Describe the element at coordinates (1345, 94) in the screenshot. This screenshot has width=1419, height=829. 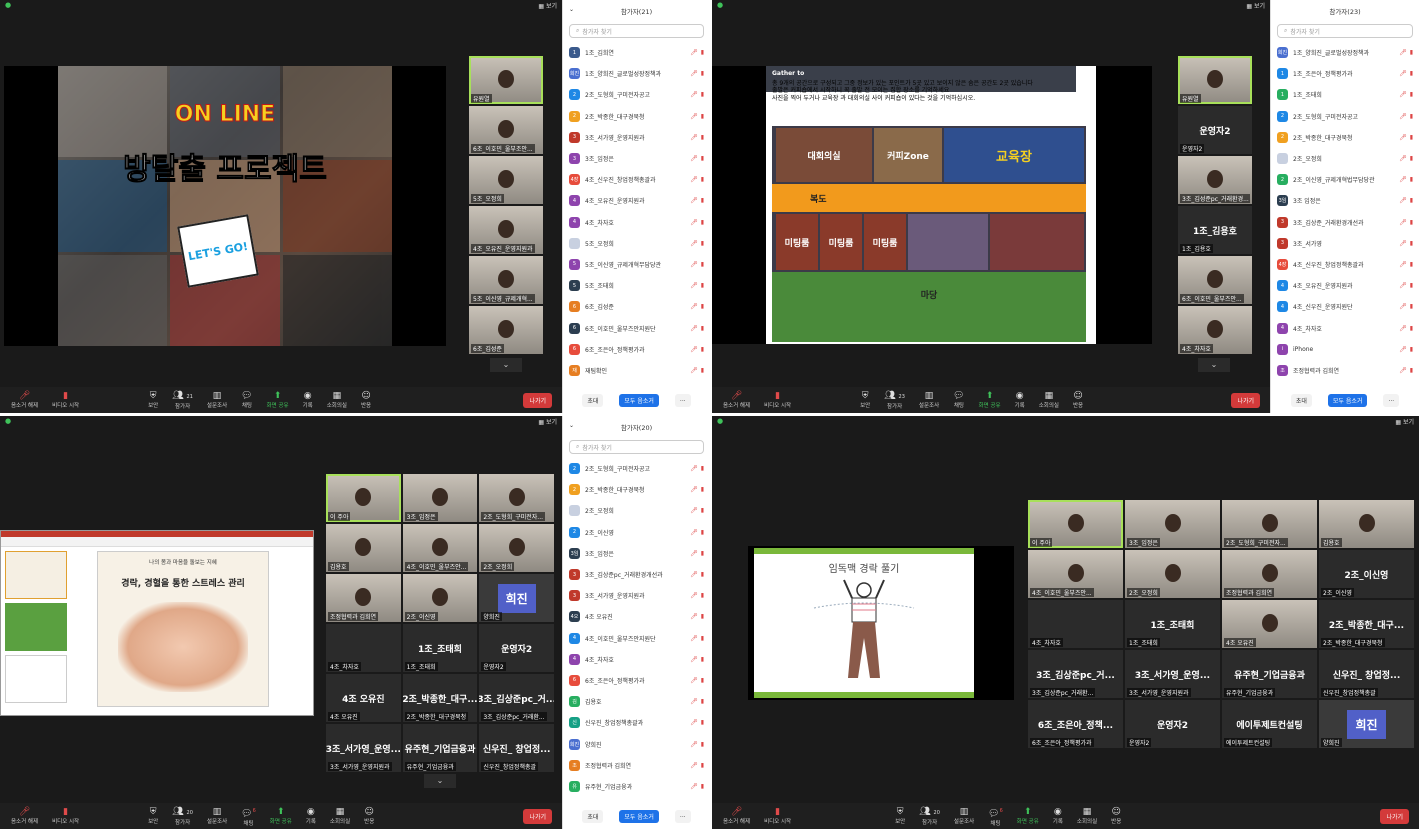
I see `participant-row: 1 1조_조태희 🎤︎ ▮` at that location.